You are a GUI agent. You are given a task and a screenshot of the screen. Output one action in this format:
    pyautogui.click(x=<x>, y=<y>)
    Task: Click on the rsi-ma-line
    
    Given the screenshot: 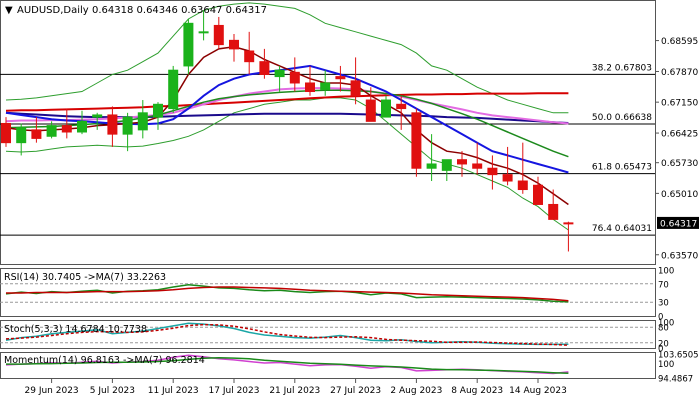 What is the action you would take?
    pyautogui.click(x=287, y=294)
    